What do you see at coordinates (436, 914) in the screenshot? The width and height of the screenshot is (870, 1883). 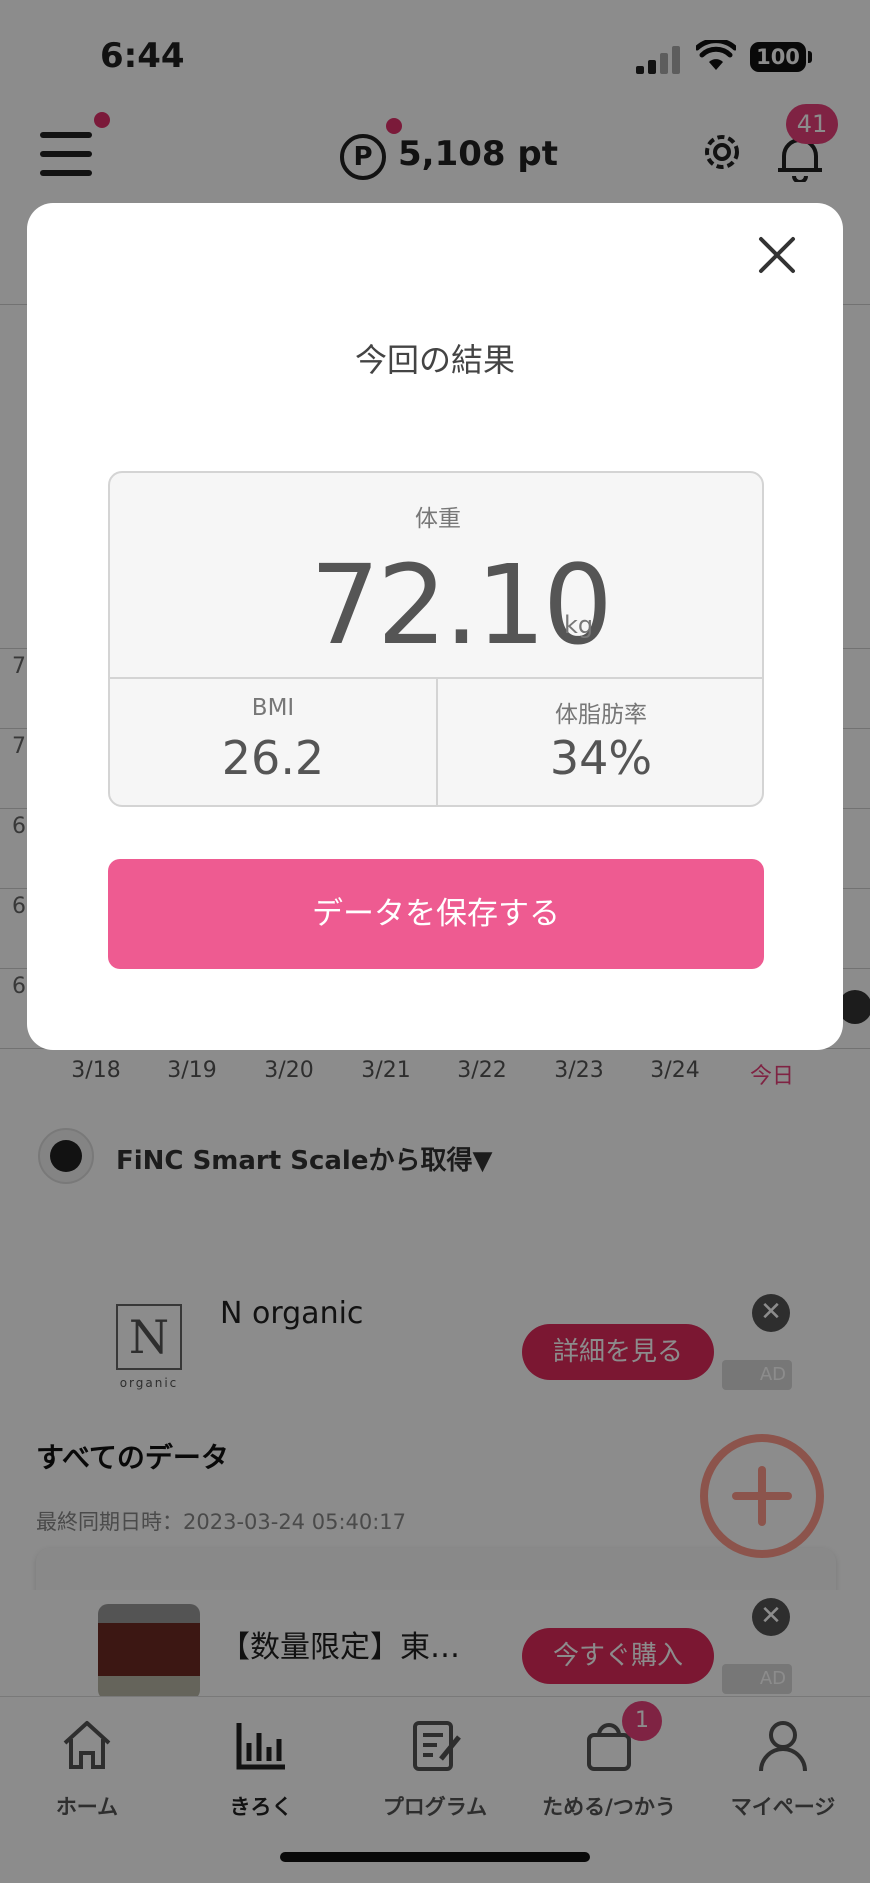 I see `save-data-button: データを保存する` at bounding box center [436, 914].